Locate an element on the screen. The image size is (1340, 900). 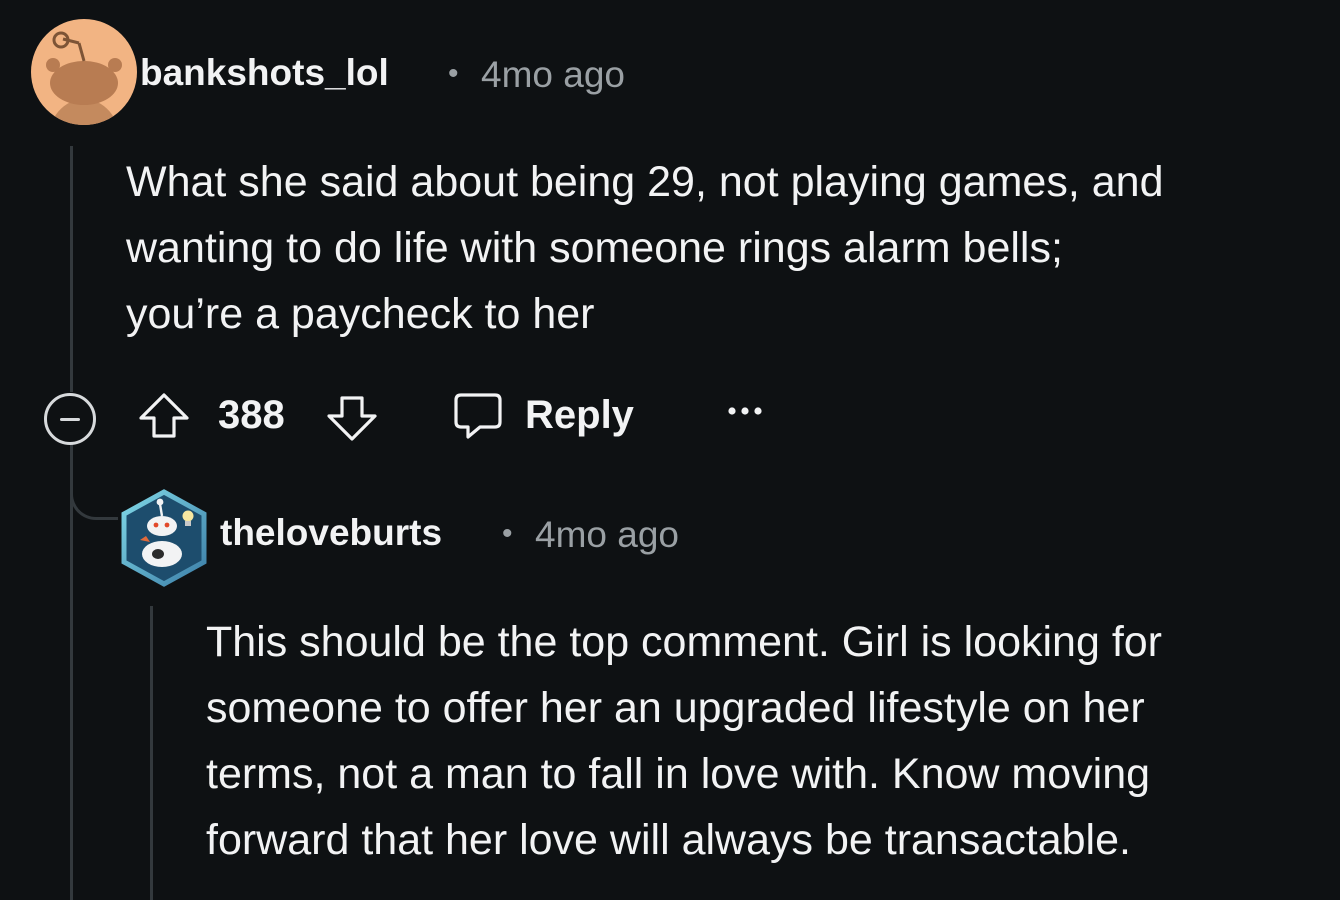
minus-icon is located at coordinates (70, 419).